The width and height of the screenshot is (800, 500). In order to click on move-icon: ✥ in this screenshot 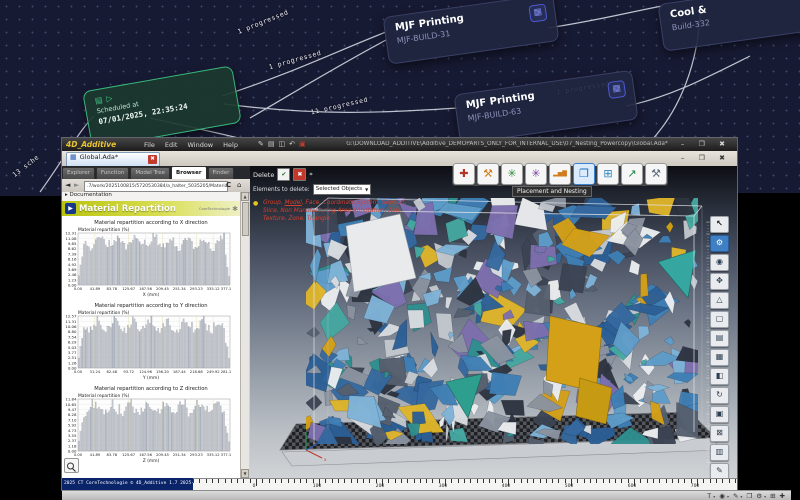, I will do `click(719, 281)`.